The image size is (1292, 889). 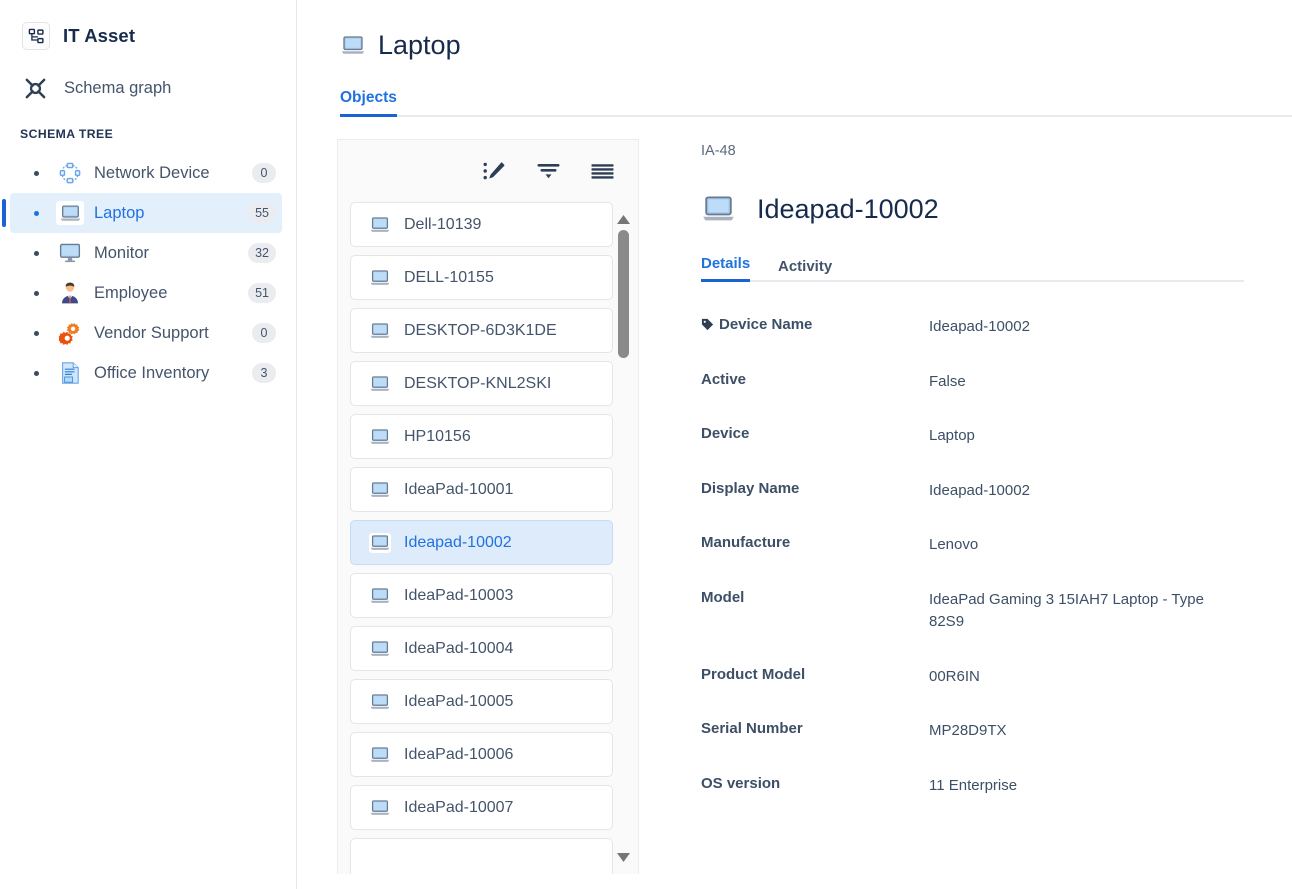 What do you see at coordinates (952, 435) in the screenshot?
I see `field-value: Laptop` at bounding box center [952, 435].